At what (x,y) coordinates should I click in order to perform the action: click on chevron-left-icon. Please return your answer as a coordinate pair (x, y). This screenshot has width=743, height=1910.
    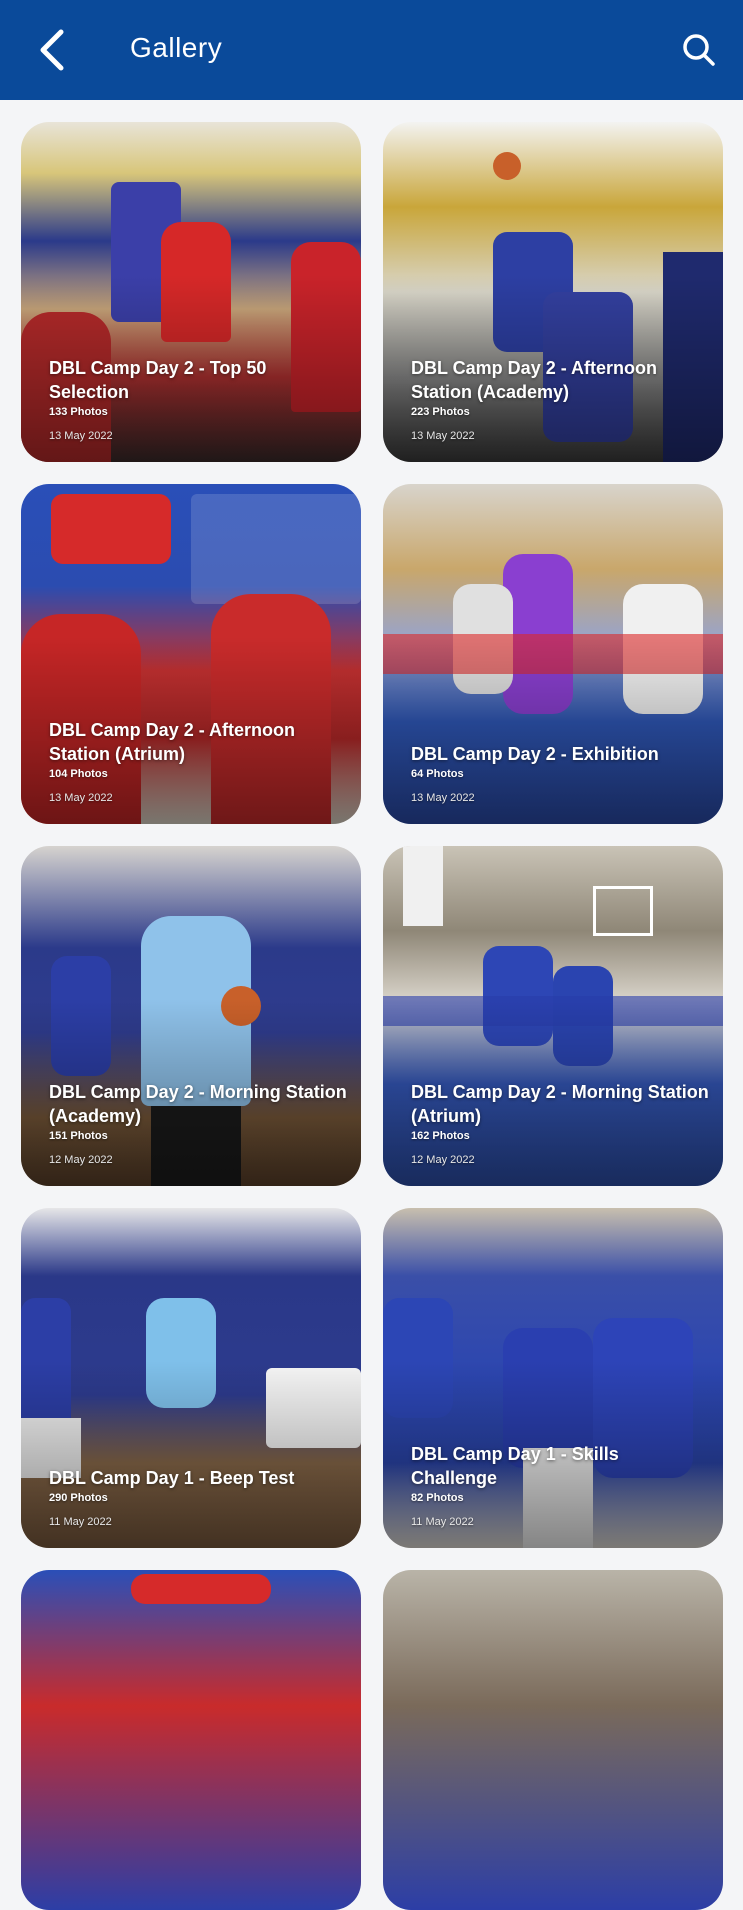
    Looking at the image, I should click on (52, 50).